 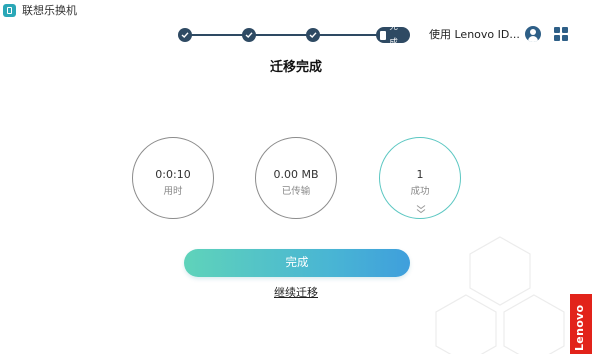 What do you see at coordinates (295, 67) in the screenshot?
I see `page-title: 迁移完成` at bounding box center [295, 67].